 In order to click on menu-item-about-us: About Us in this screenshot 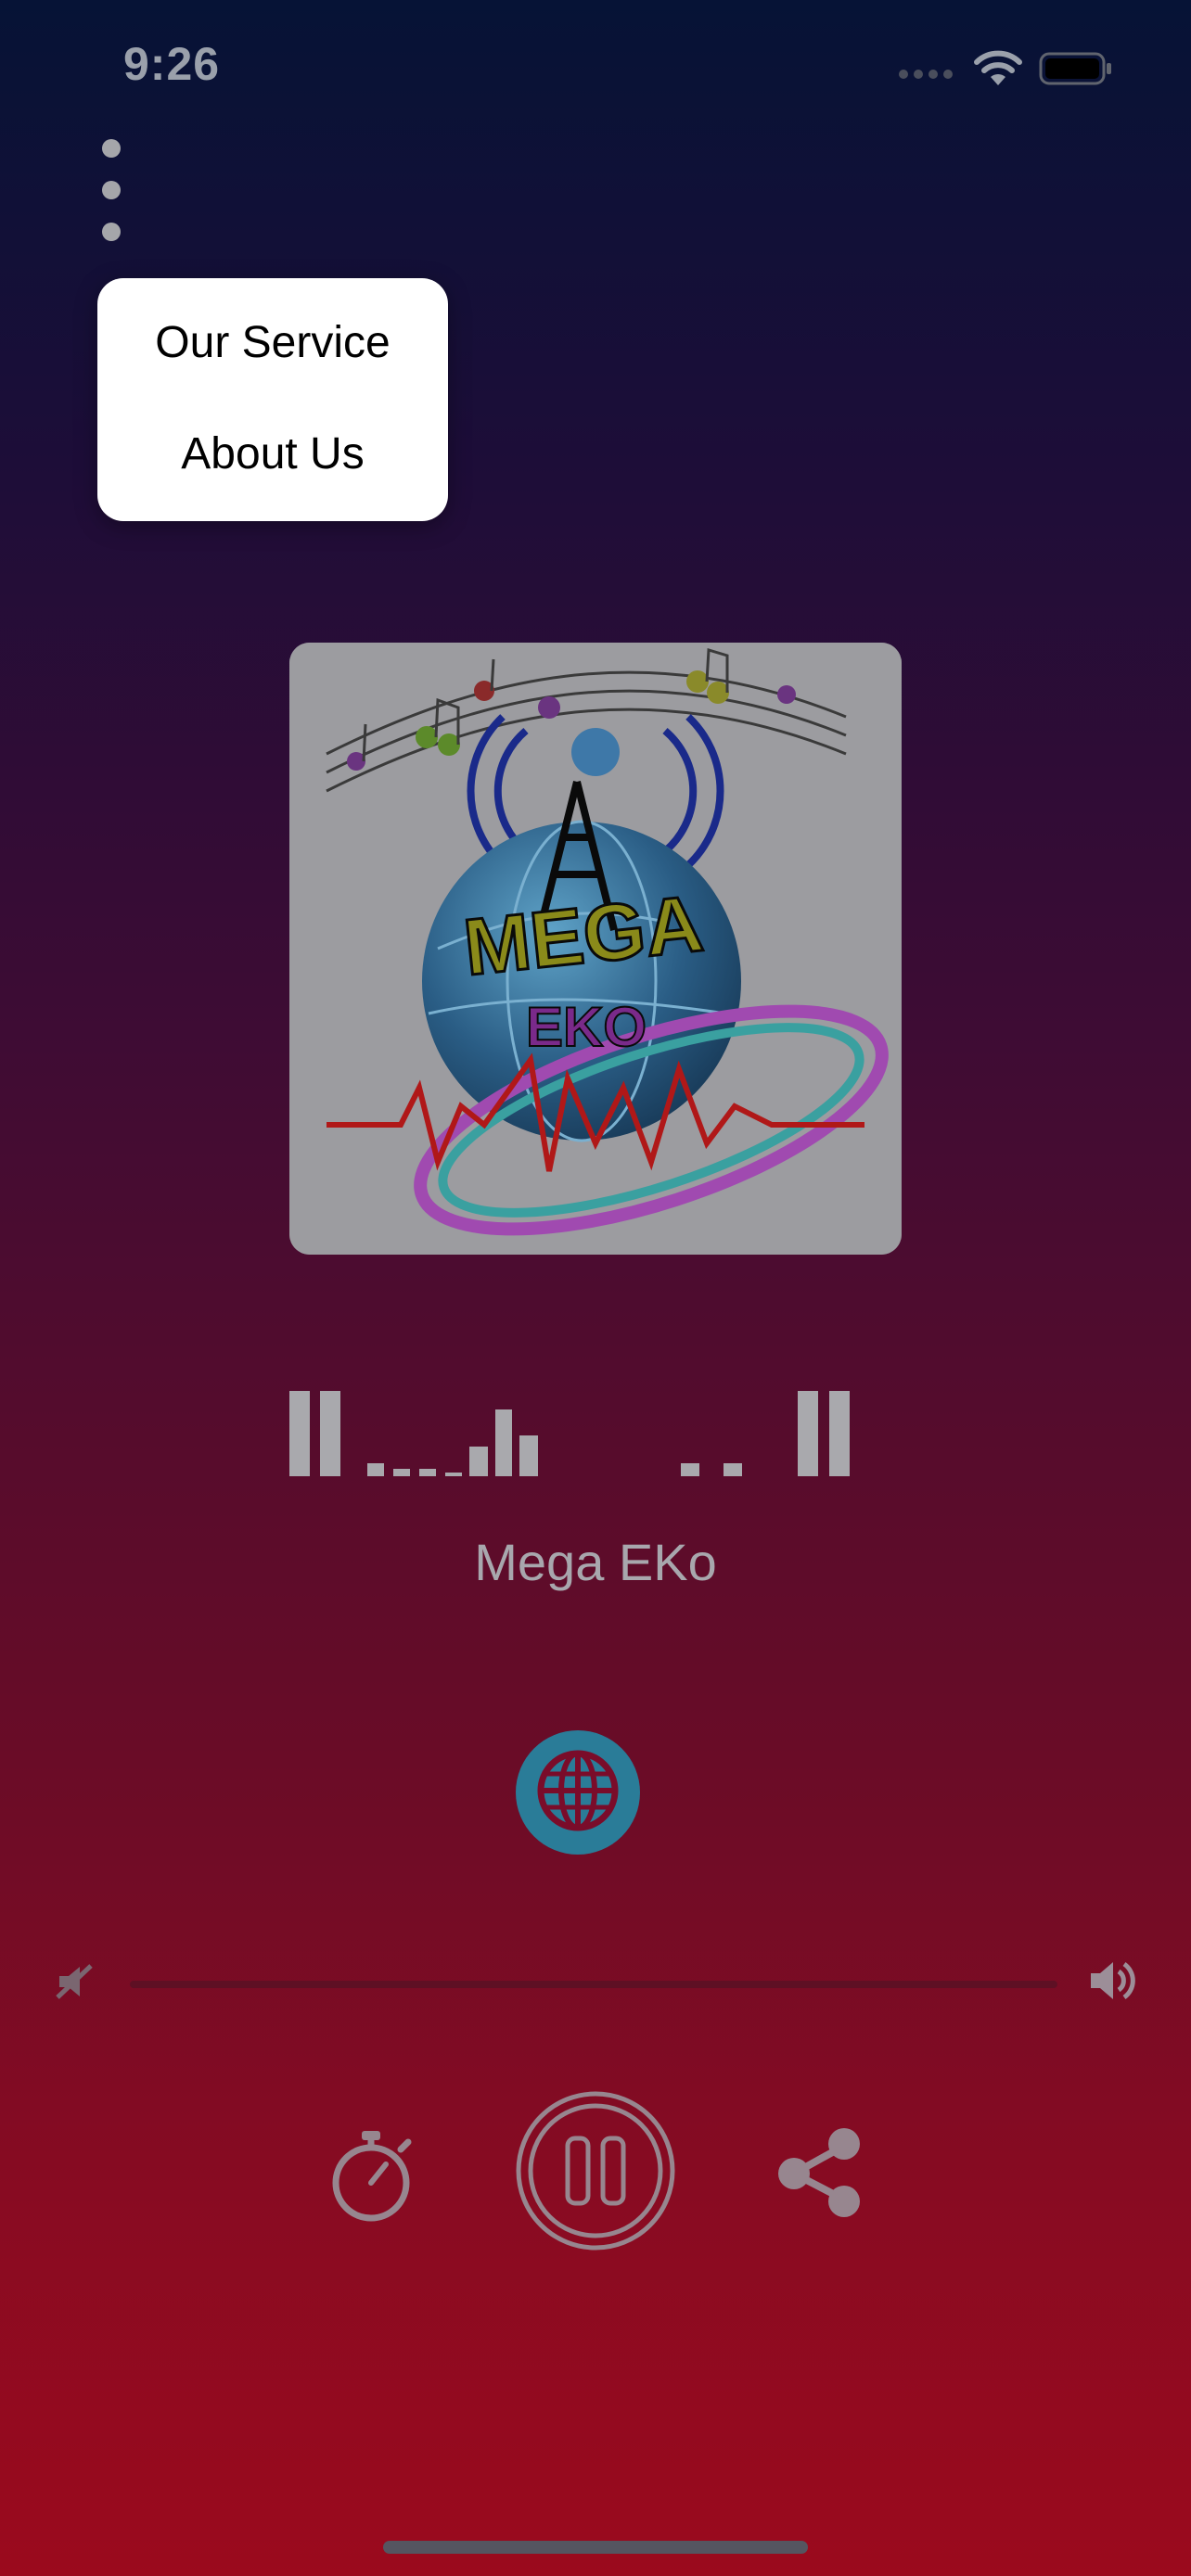, I will do `click(272, 453)`.